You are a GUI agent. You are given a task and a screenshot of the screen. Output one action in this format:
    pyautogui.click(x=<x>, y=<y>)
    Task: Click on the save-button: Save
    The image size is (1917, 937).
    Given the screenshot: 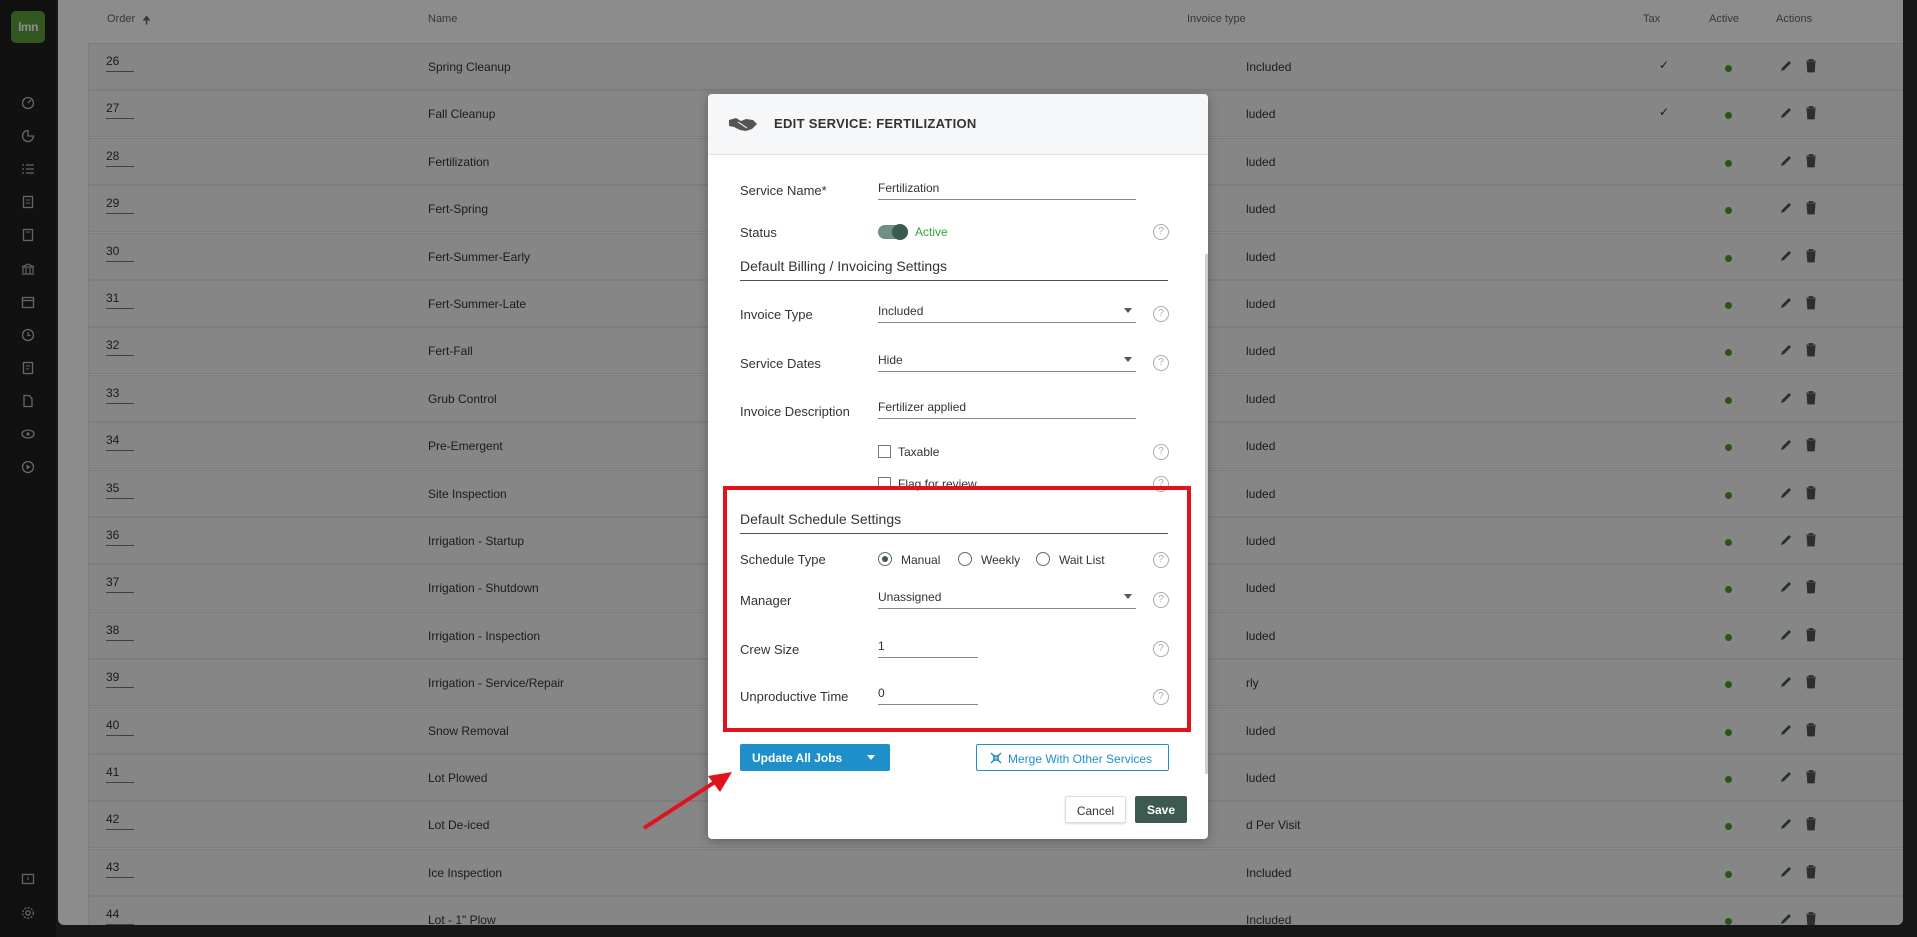 What is the action you would take?
    pyautogui.click(x=1161, y=809)
    